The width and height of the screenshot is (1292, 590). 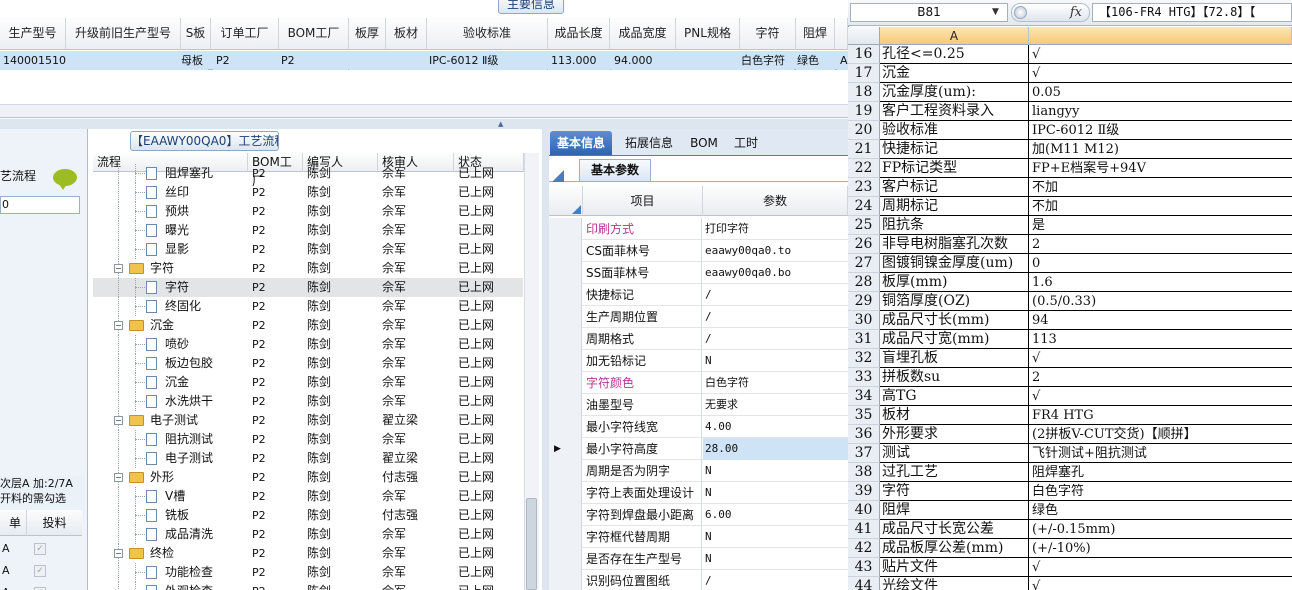 What do you see at coordinates (424, 124) in the screenshot?
I see `horizontal-splitter` at bounding box center [424, 124].